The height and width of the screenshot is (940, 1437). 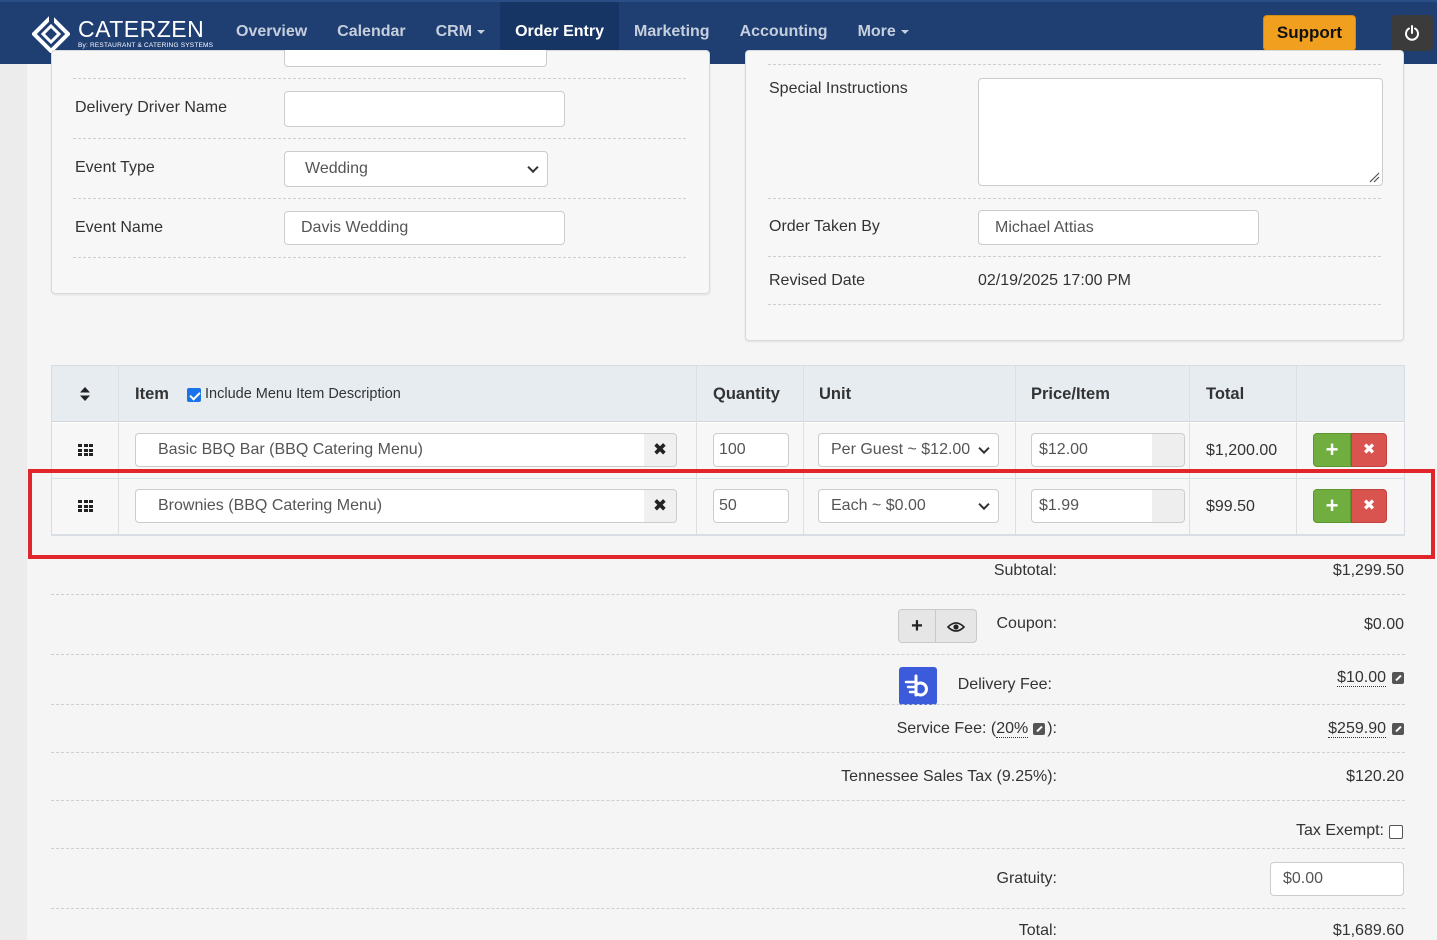 I want to click on service-fee-label: Service Fee: (20%):, so click(x=976, y=729).